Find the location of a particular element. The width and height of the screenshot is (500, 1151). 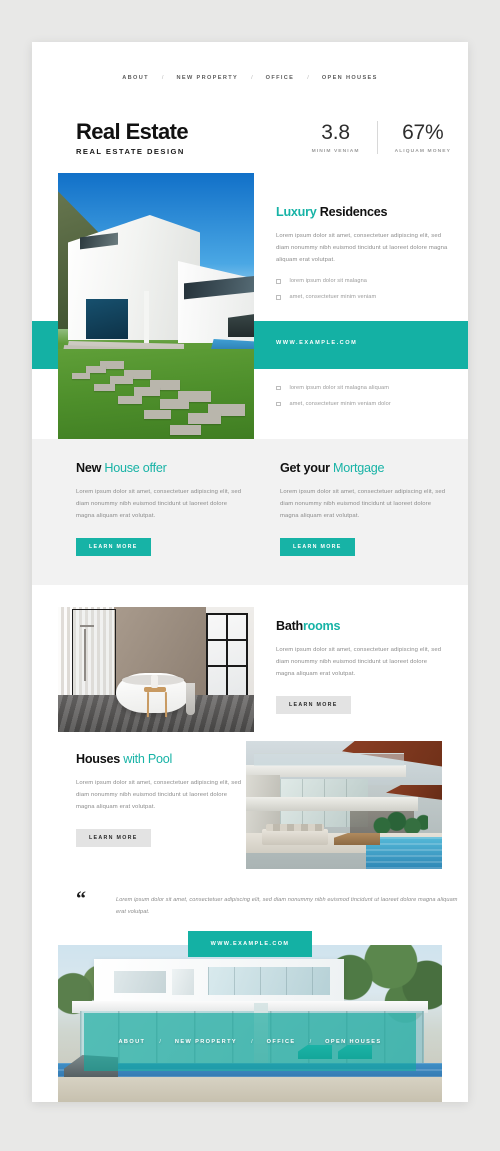

offer-heading-dark: New is located at coordinates (89, 468).